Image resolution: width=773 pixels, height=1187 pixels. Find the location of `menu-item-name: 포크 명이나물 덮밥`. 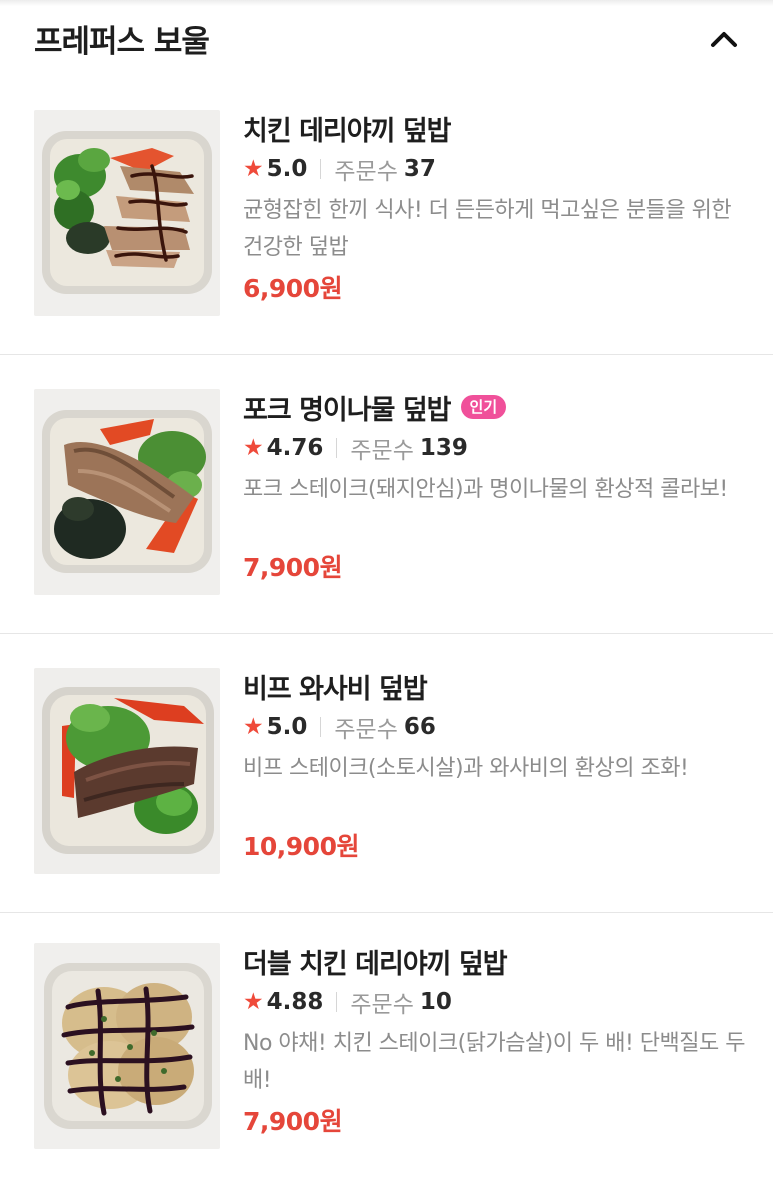

menu-item-name: 포크 명이나물 덮밥 is located at coordinates (347, 410).